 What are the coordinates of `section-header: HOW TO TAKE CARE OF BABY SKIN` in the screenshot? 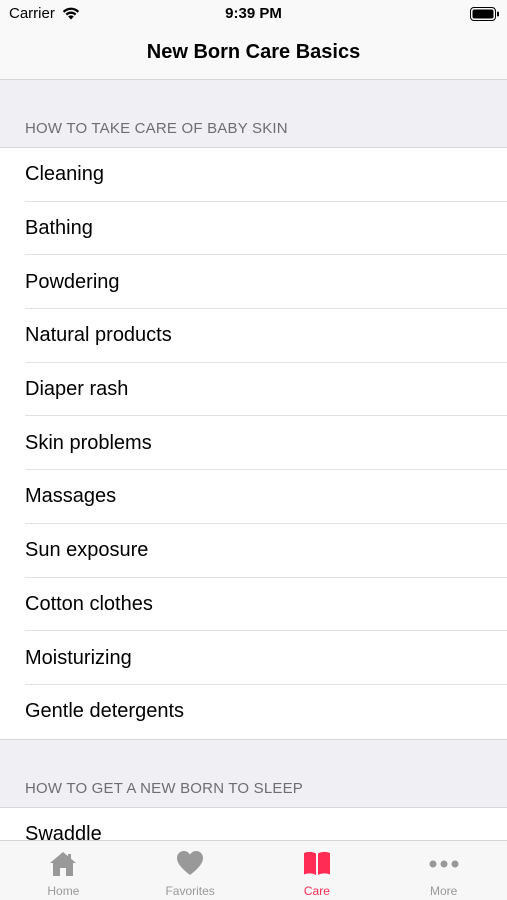 It's located at (253, 113).